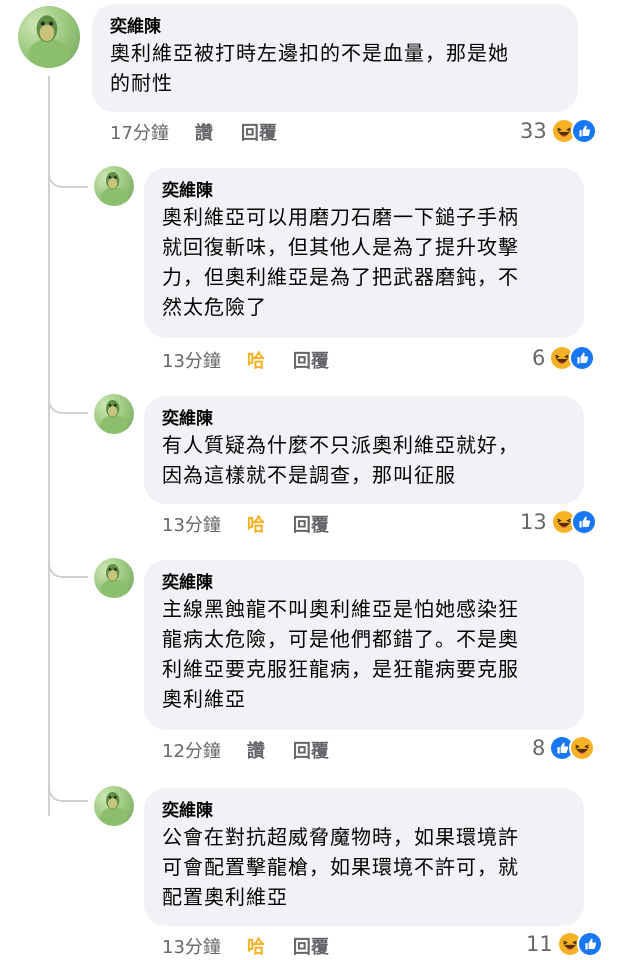 The image size is (618, 960). I want to click on reaction-summary: 11, so click(564, 944).